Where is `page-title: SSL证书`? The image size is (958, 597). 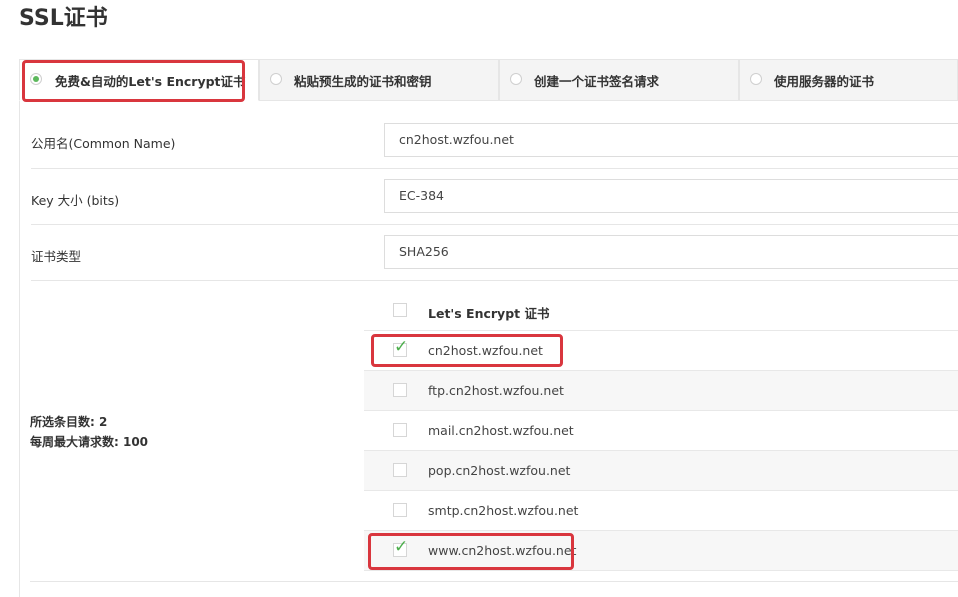
page-title: SSL证书 is located at coordinates (63, 18).